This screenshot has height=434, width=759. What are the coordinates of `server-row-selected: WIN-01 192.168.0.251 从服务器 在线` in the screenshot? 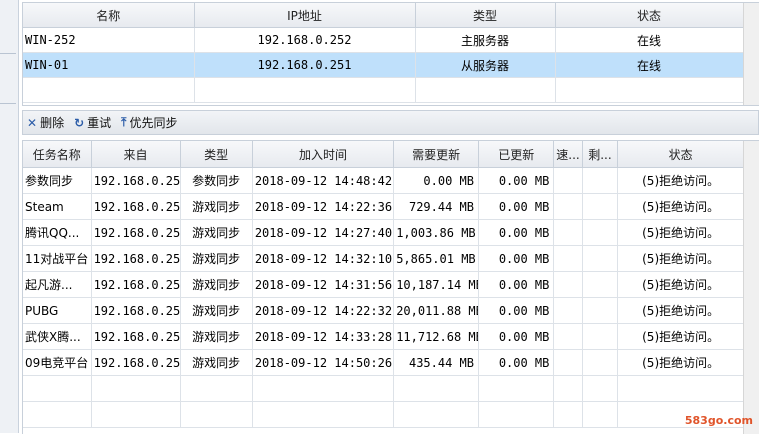 It's located at (383, 65).